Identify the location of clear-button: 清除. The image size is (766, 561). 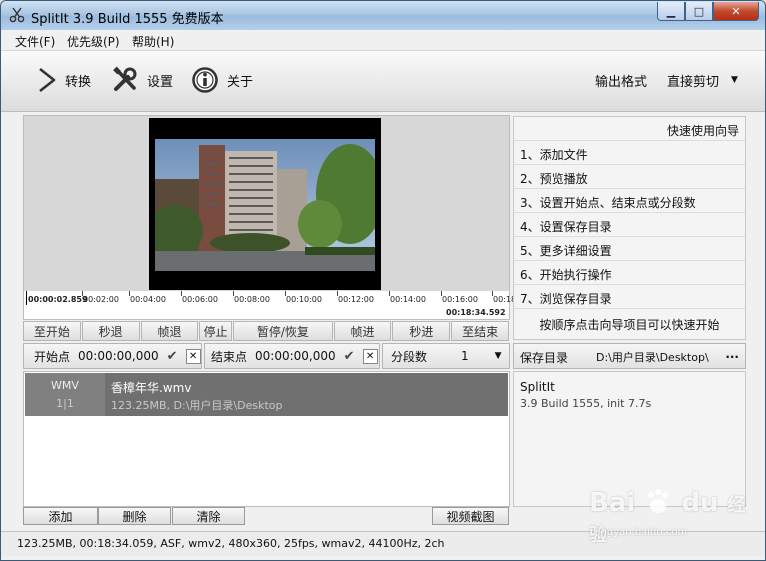
(208, 516).